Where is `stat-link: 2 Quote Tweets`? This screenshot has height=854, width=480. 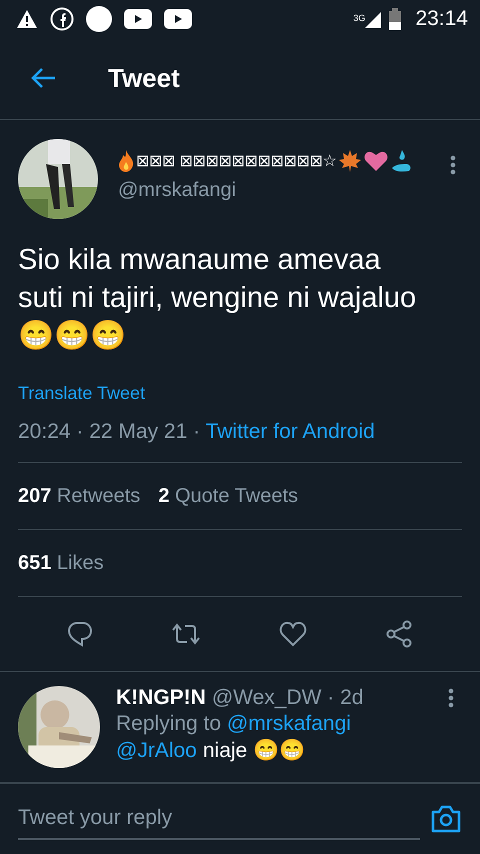
stat-link: 2 Quote Tweets is located at coordinates (228, 496).